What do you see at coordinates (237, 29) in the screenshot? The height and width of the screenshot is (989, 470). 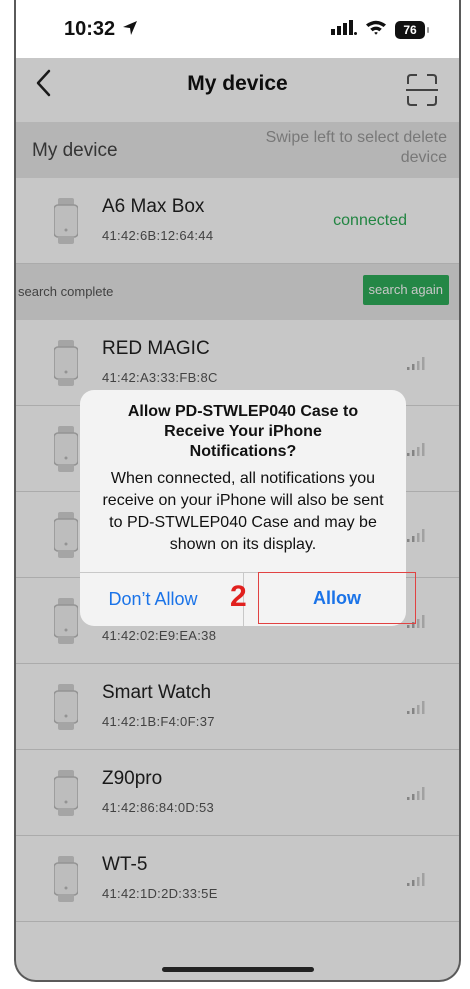 I see `status-bar: 10:32 76` at bounding box center [237, 29].